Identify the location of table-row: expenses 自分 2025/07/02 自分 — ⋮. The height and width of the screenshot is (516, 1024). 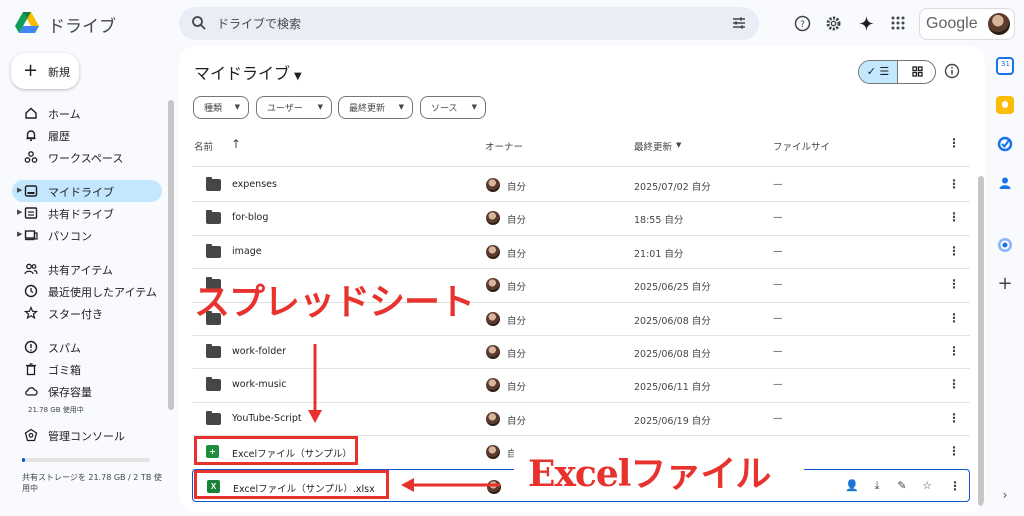
(581, 184).